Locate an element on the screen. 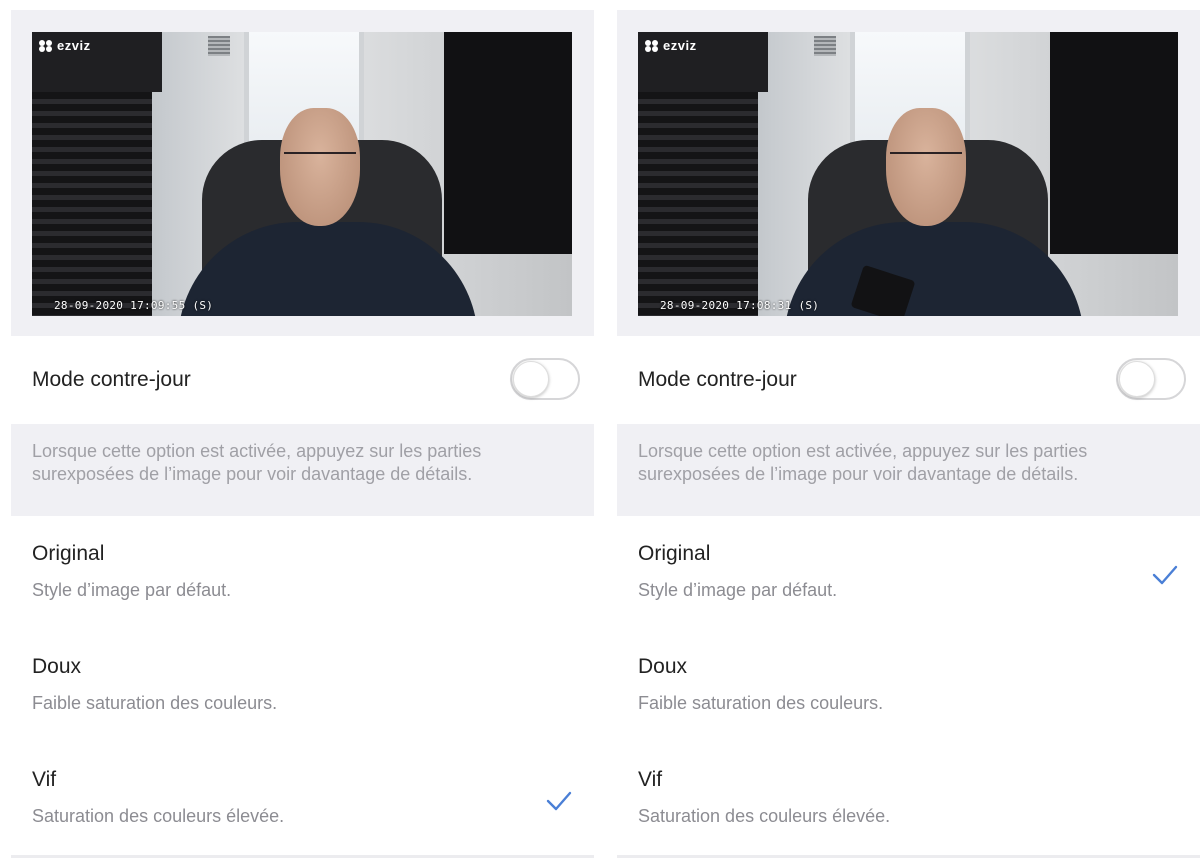 The height and width of the screenshot is (858, 1200). camera-live-view: ezviz 28-09-2020 17:09:55 (S) is located at coordinates (302, 174).